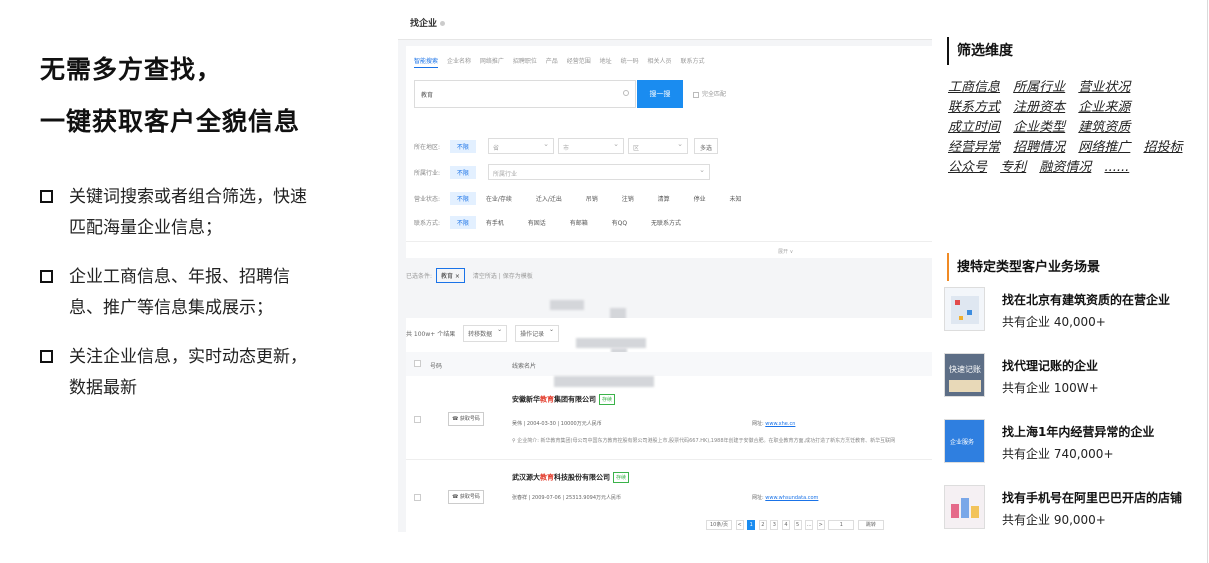 The width and height of the screenshot is (1209, 563). Describe the element at coordinates (870, 525) in the screenshot. I see `jump-button: 跳转` at that location.